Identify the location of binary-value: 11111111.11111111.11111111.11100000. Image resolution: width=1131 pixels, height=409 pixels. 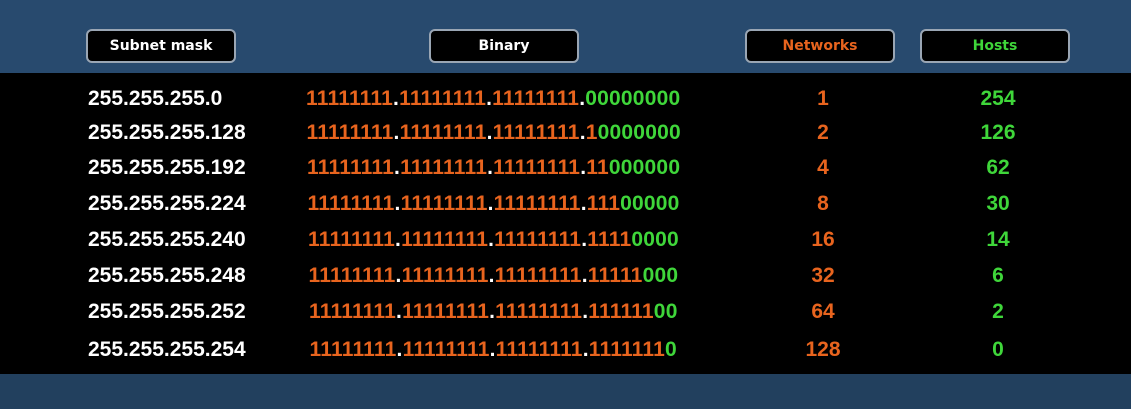
(493, 203).